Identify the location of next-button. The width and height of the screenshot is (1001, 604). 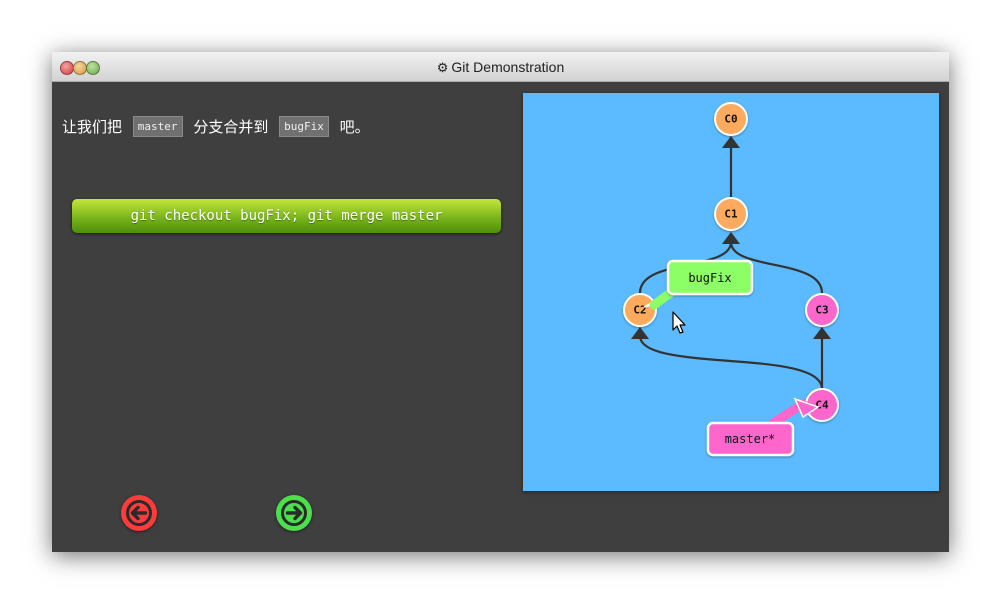
(294, 513).